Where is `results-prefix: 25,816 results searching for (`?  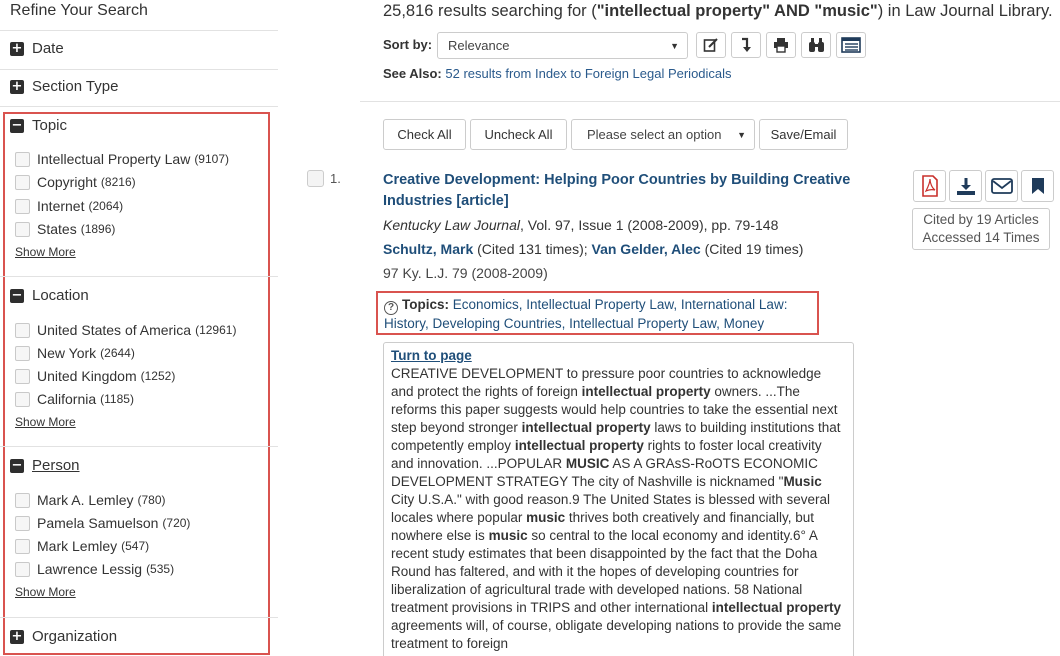 results-prefix: 25,816 results searching for ( is located at coordinates (490, 11).